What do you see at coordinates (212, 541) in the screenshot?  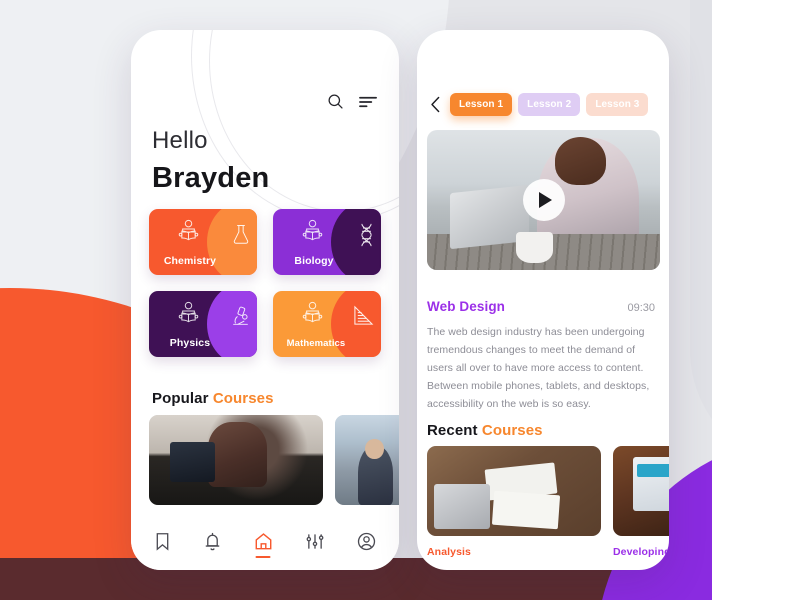 I see `nav-bell-icon` at bounding box center [212, 541].